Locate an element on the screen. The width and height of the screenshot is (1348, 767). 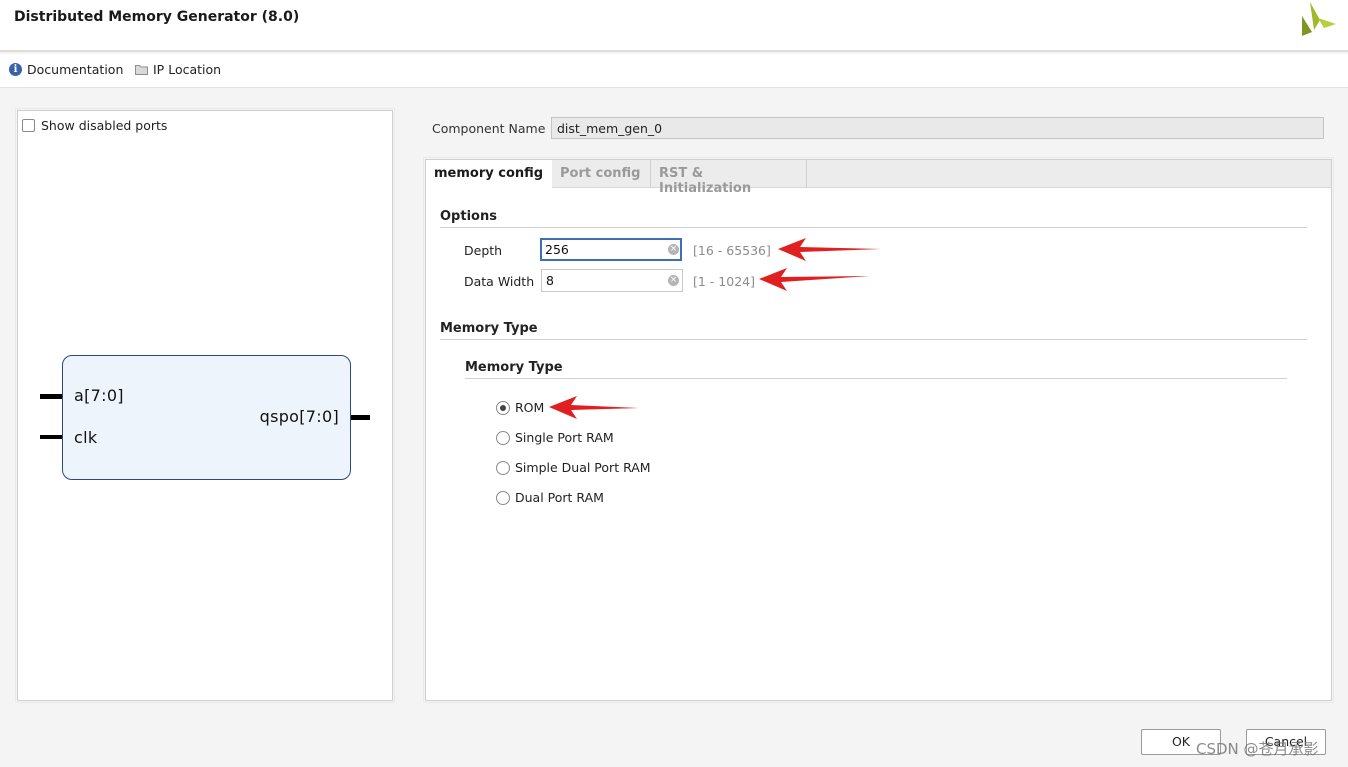
simple-dual-port-ram-label: Simple Dual Port RAM is located at coordinates (583, 467).